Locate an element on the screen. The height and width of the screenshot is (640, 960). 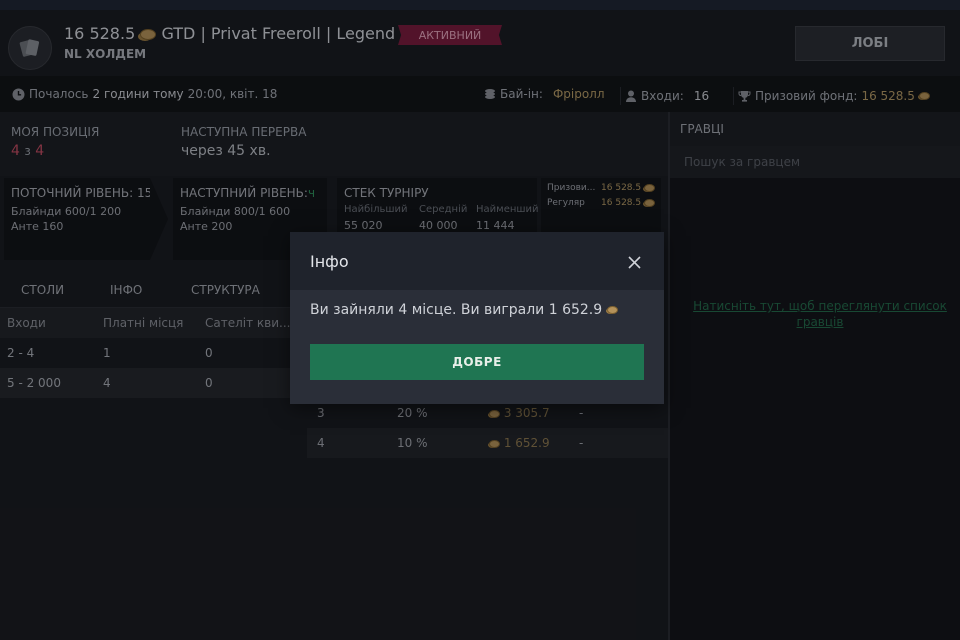
dialog-title: Інфо is located at coordinates (329, 261).